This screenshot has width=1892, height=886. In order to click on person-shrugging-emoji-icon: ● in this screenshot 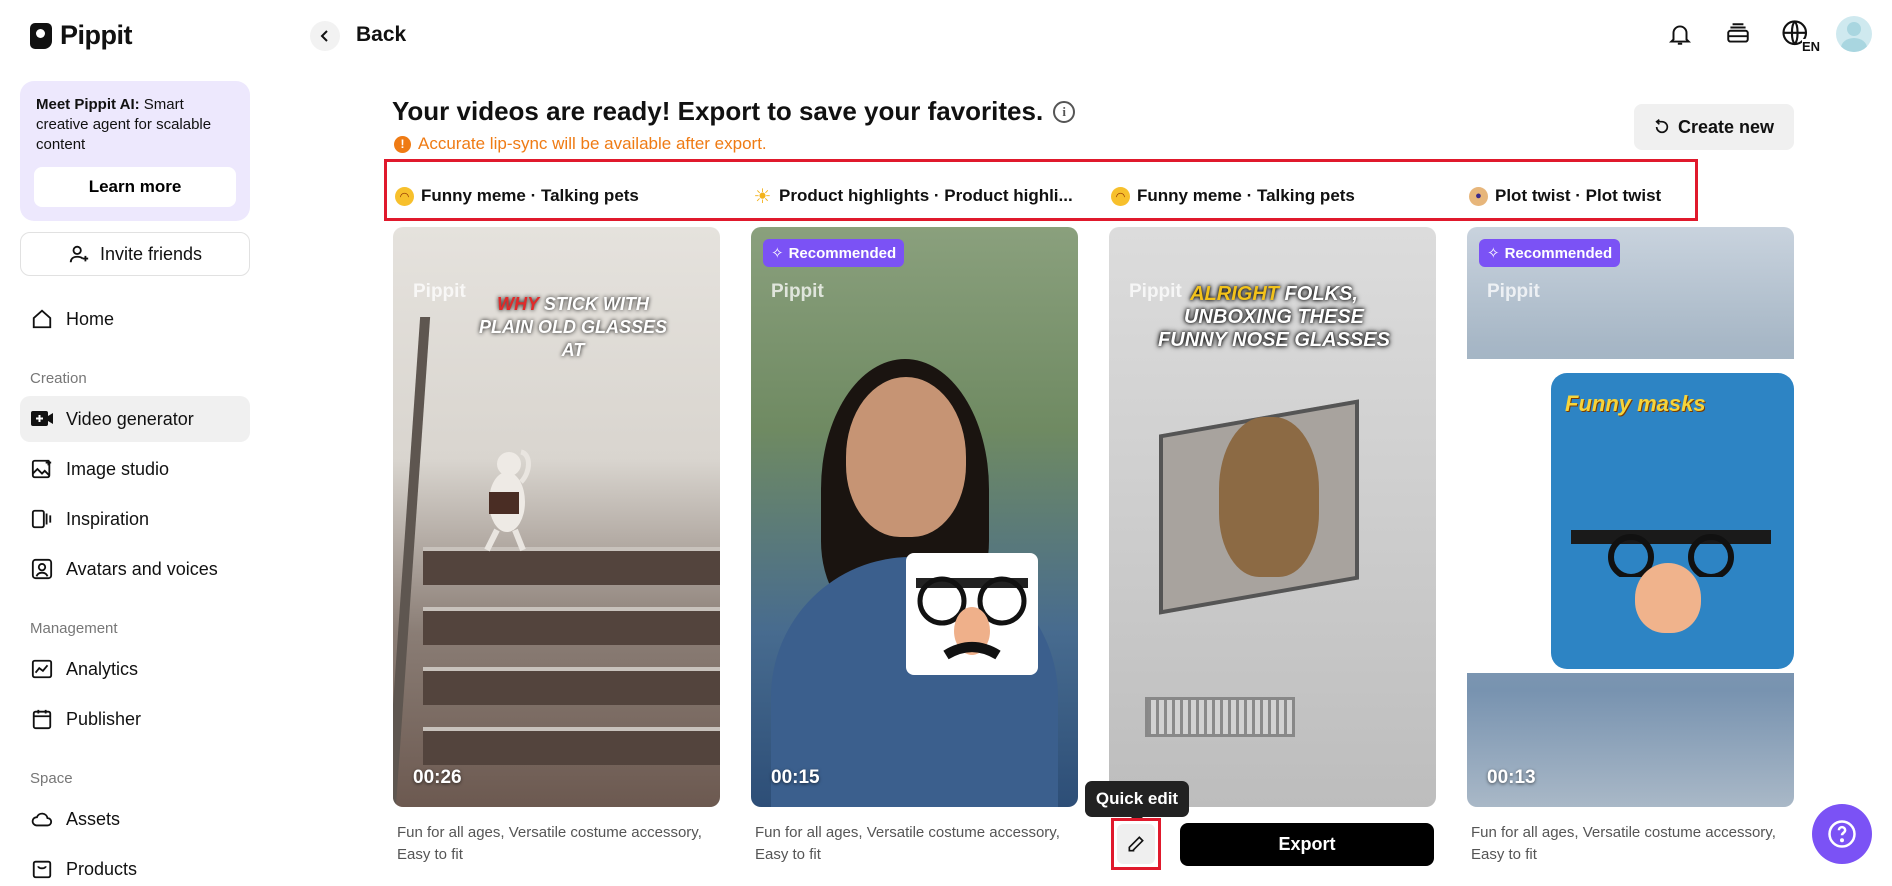, I will do `click(1478, 196)`.